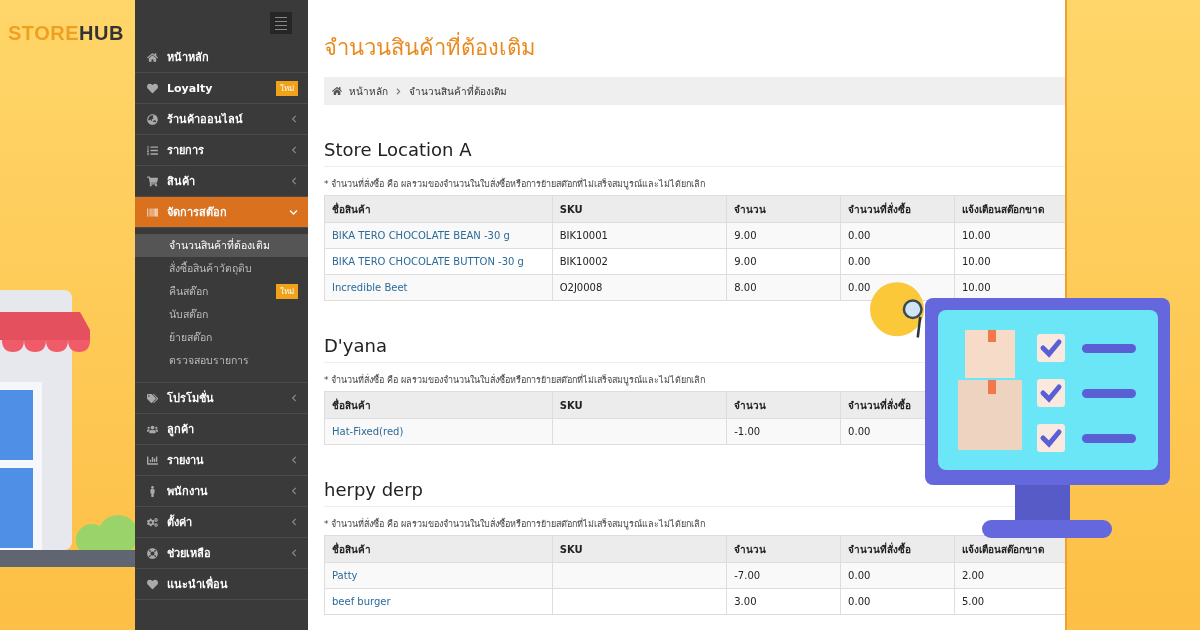 Image resolution: width=1200 pixels, height=630 pixels. Describe the element at coordinates (152, 522) in the screenshot. I see `gears-icon` at that location.